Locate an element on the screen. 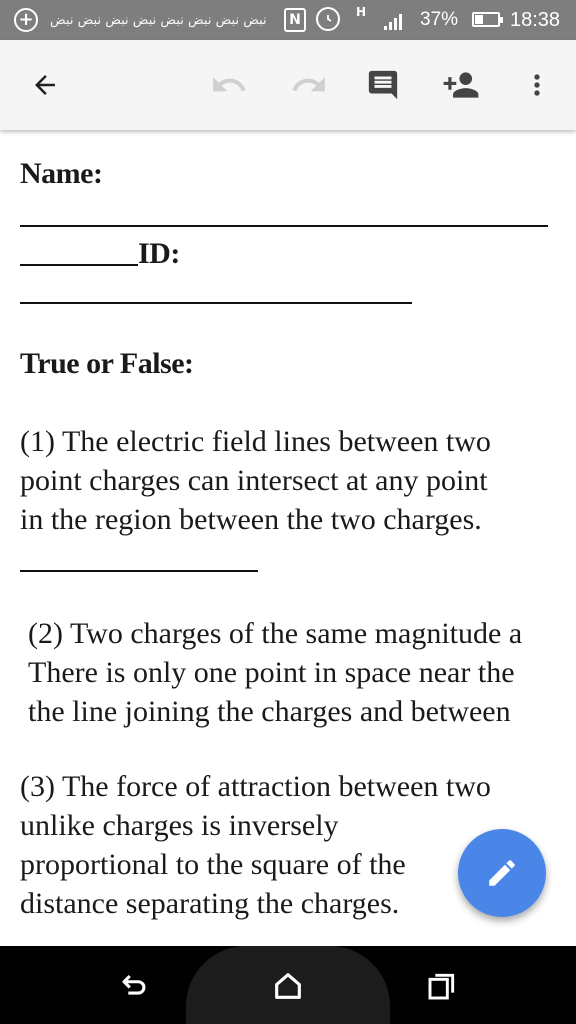 The width and height of the screenshot is (576, 1024). arrow-left-icon is located at coordinates (45, 85).